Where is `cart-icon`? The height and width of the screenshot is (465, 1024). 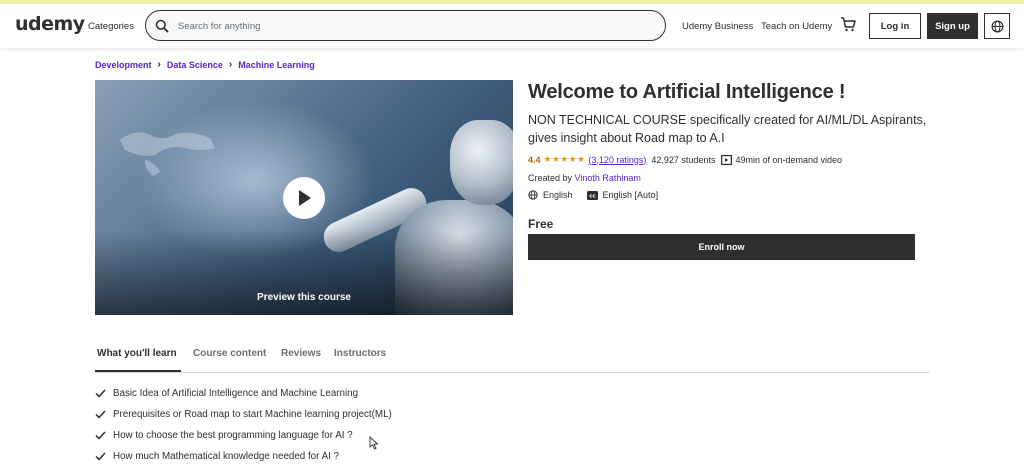
cart-icon is located at coordinates (848, 27).